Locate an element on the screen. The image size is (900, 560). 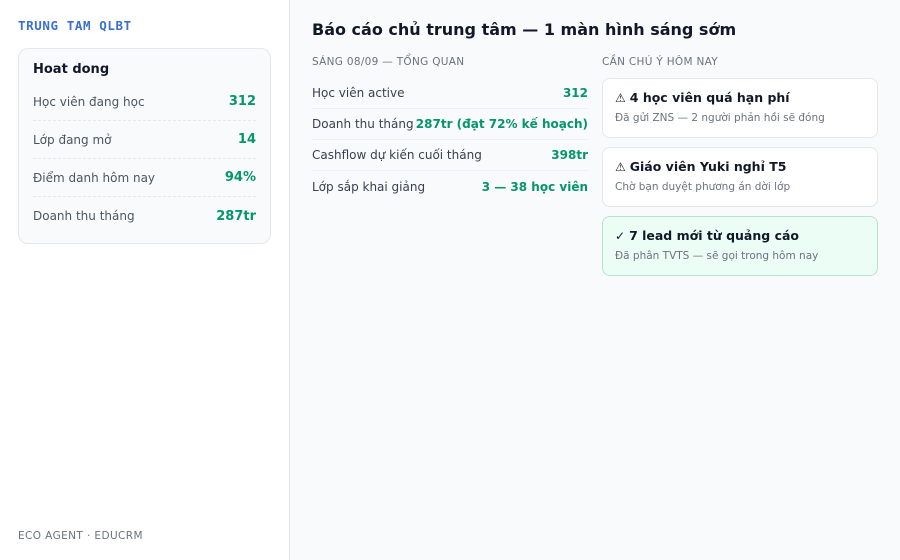
overview-row-label: Học viên active is located at coordinates (358, 93).